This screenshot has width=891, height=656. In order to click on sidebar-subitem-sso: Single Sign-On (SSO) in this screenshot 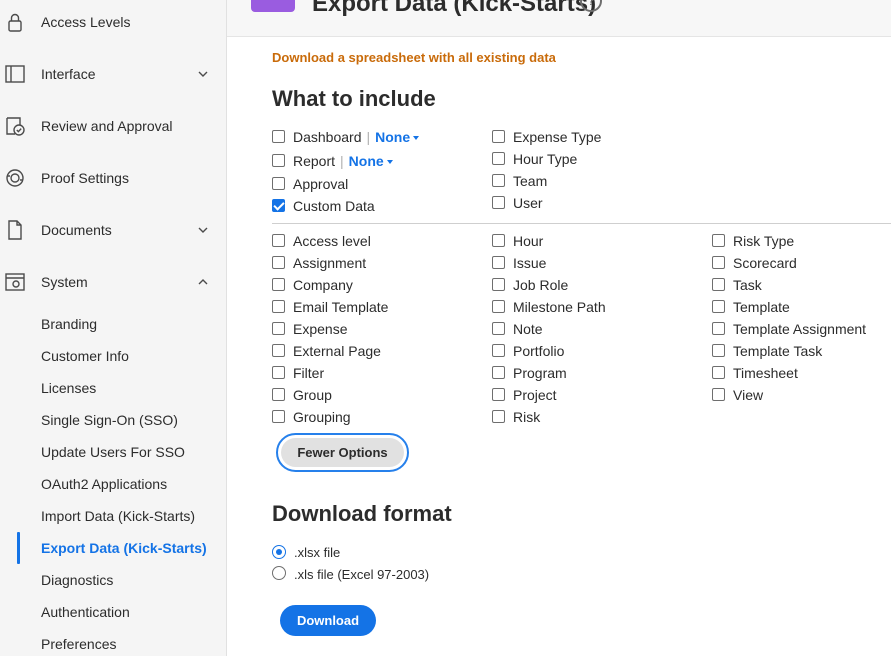, I will do `click(113, 420)`.